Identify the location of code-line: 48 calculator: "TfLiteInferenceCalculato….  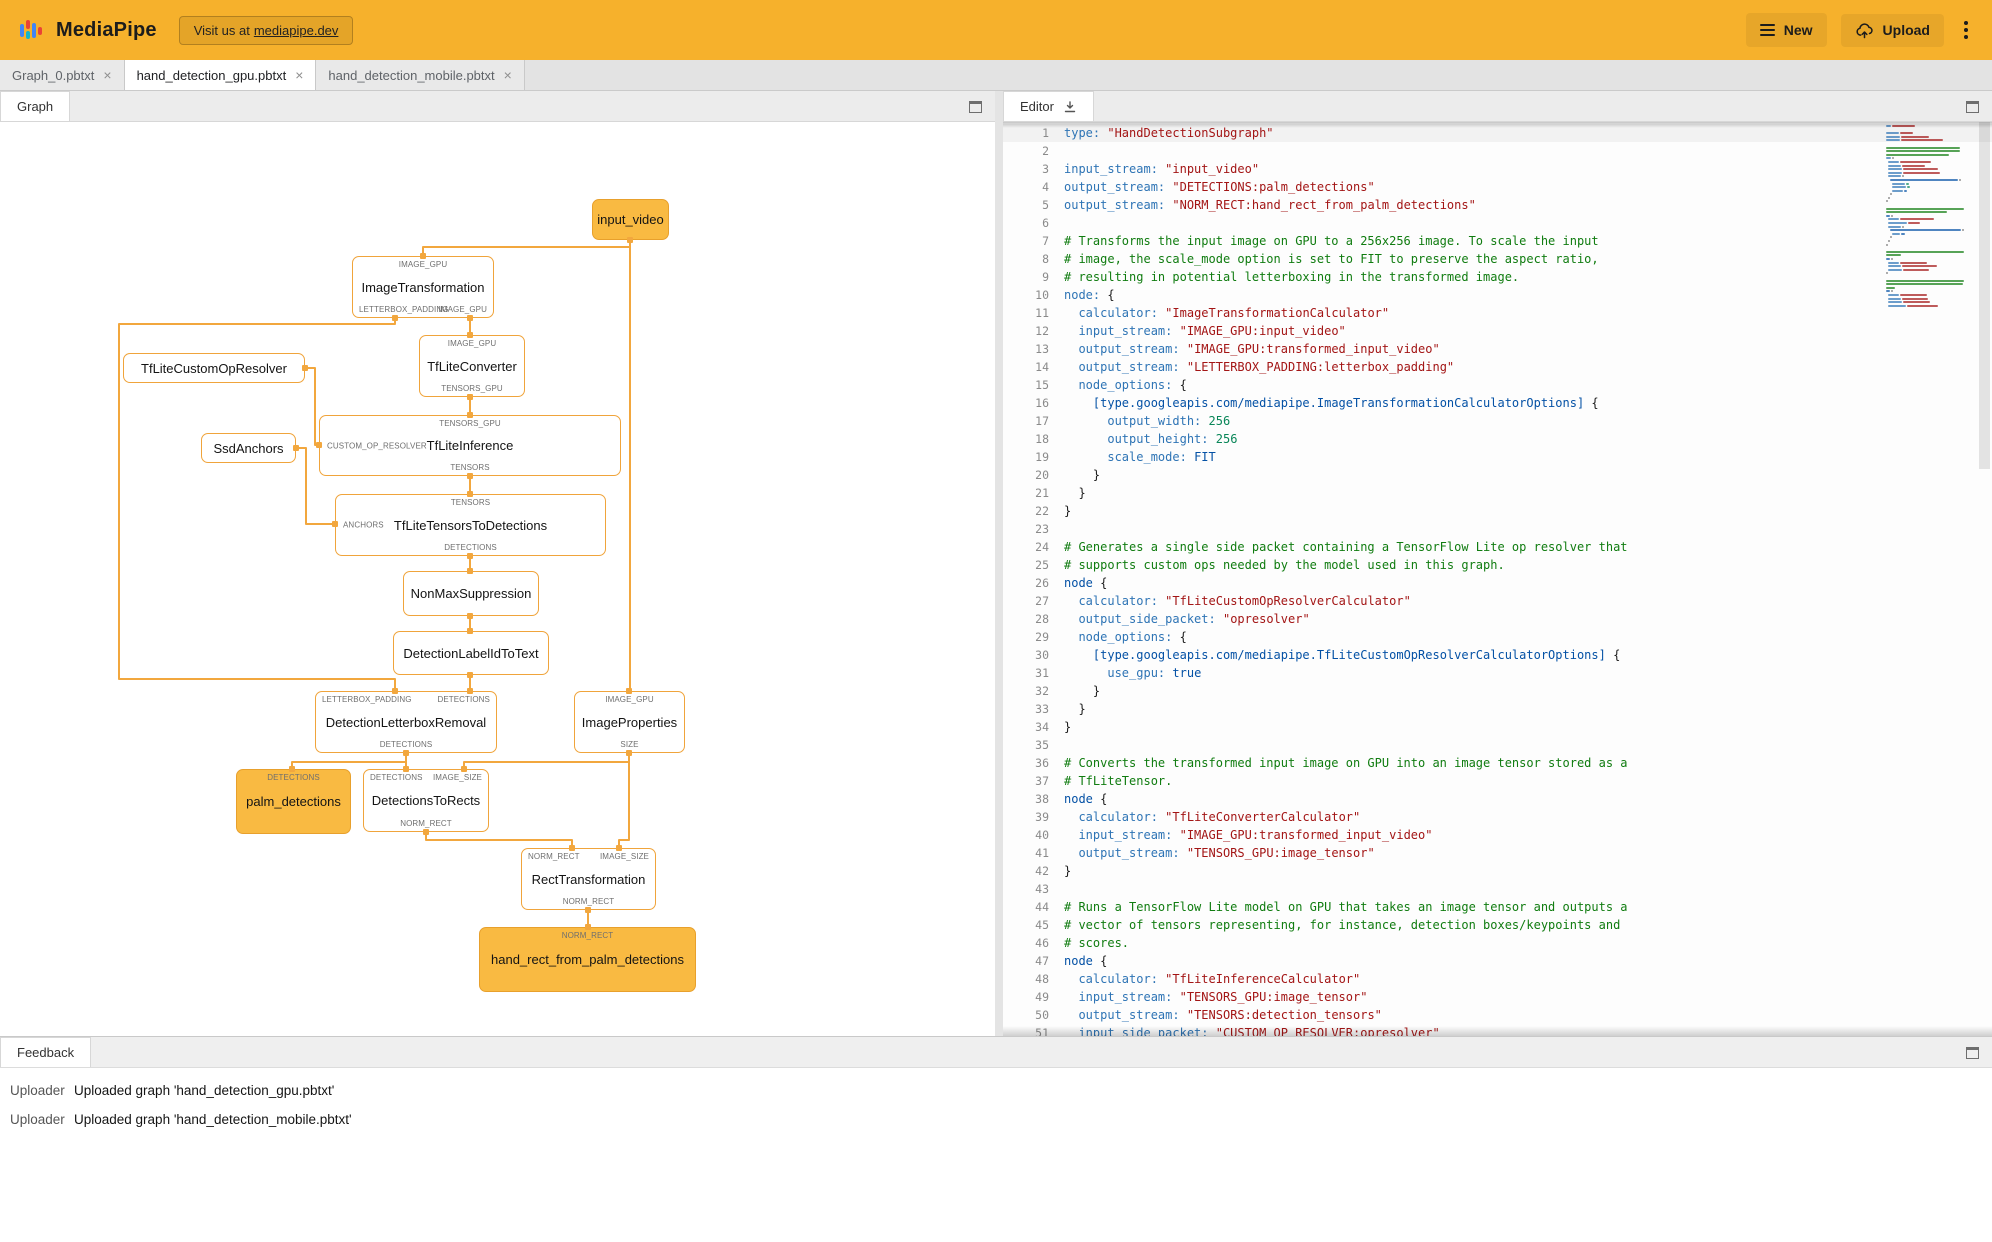
(1497, 979).